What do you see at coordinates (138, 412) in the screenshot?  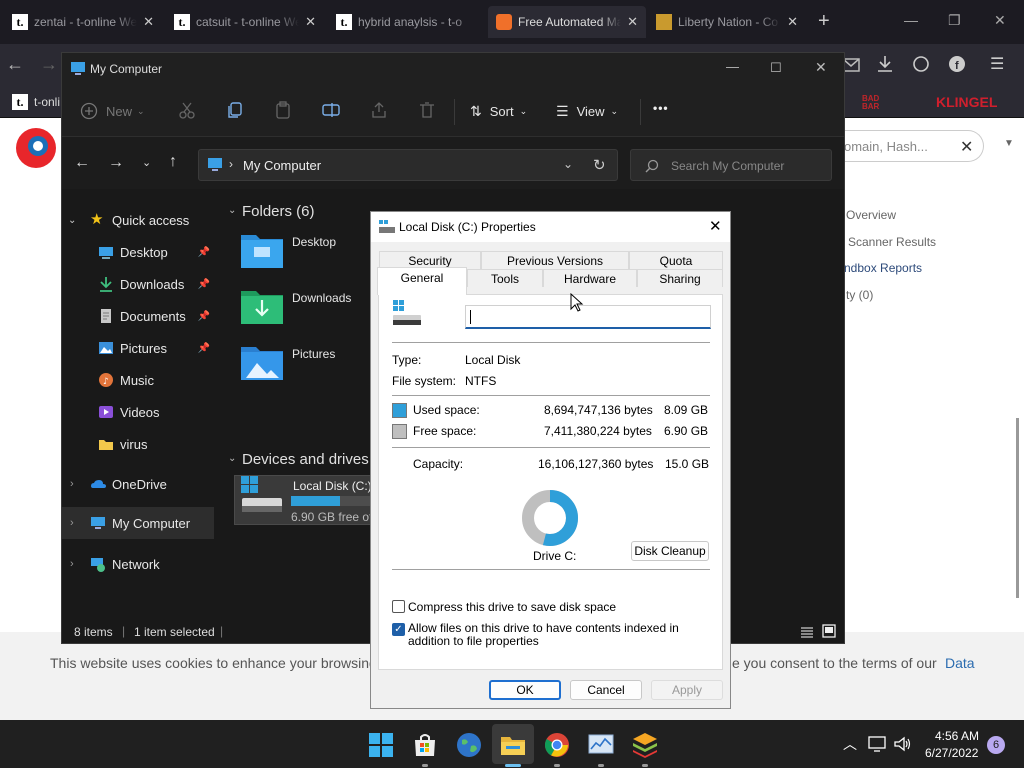 I see `nav-videos: Videos` at bounding box center [138, 412].